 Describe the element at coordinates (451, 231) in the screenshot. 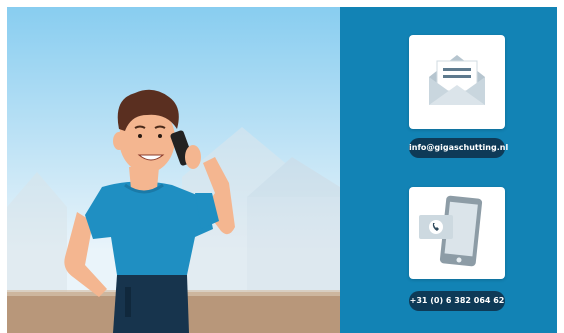

I see `smartphone-call-icon` at that location.